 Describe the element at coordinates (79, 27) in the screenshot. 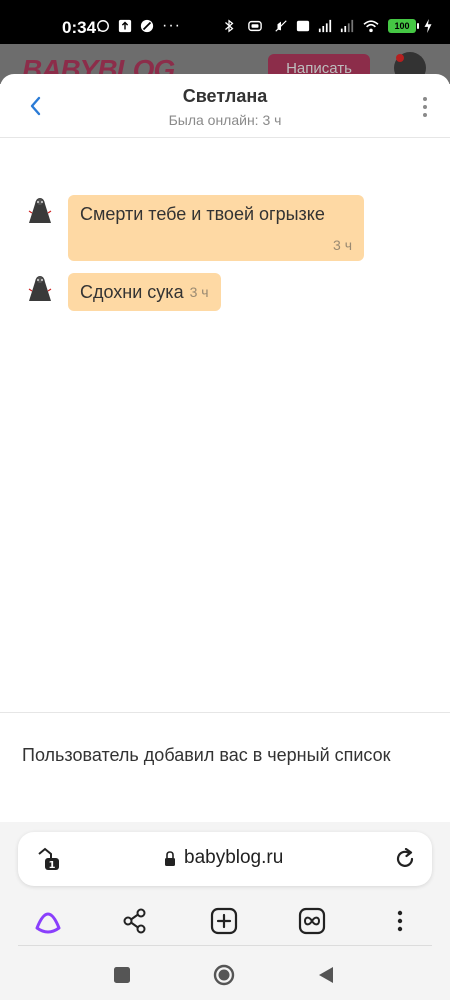

I see `status-time: 0:34` at that location.